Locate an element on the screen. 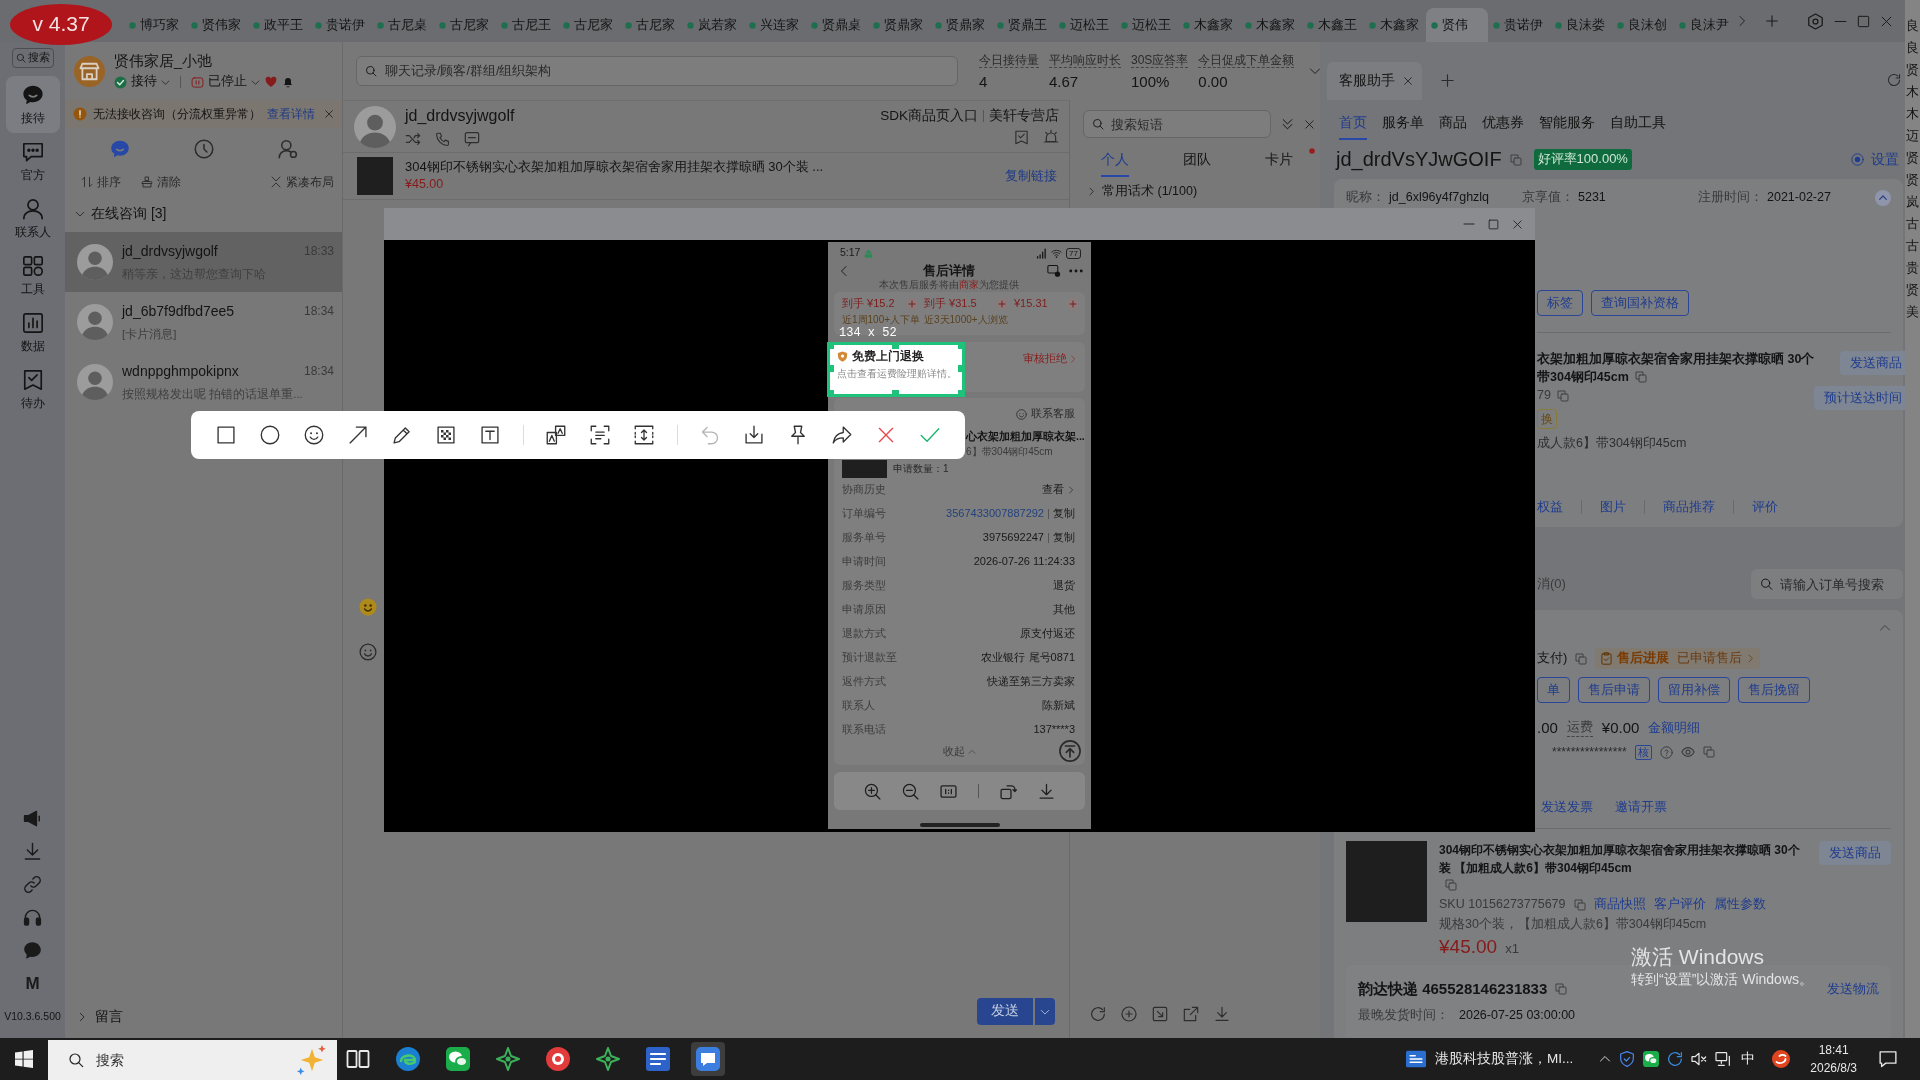  share-icon is located at coordinates (842, 435).